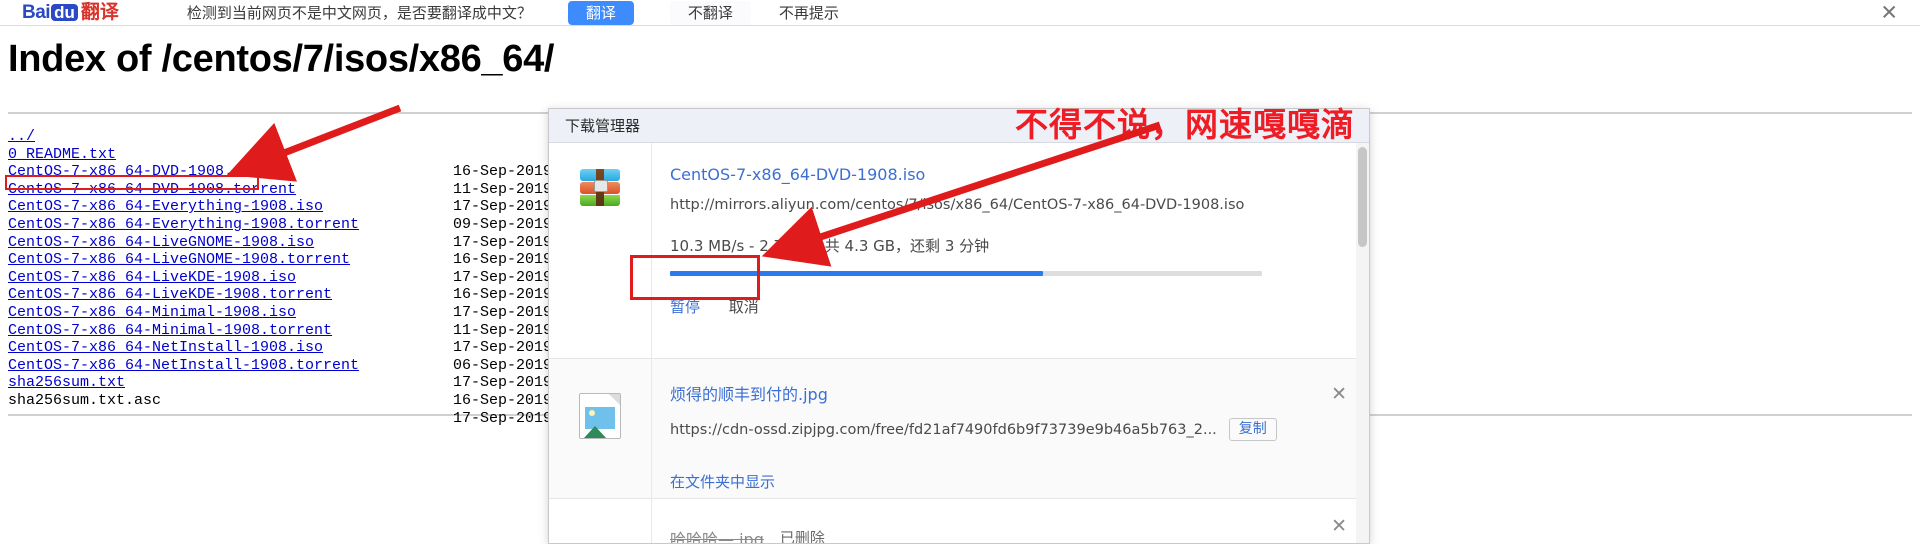 The width and height of the screenshot is (1920, 544). What do you see at coordinates (603, 126) in the screenshot?
I see `download-manager-title: 下载管理器` at bounding box center [603, 126].